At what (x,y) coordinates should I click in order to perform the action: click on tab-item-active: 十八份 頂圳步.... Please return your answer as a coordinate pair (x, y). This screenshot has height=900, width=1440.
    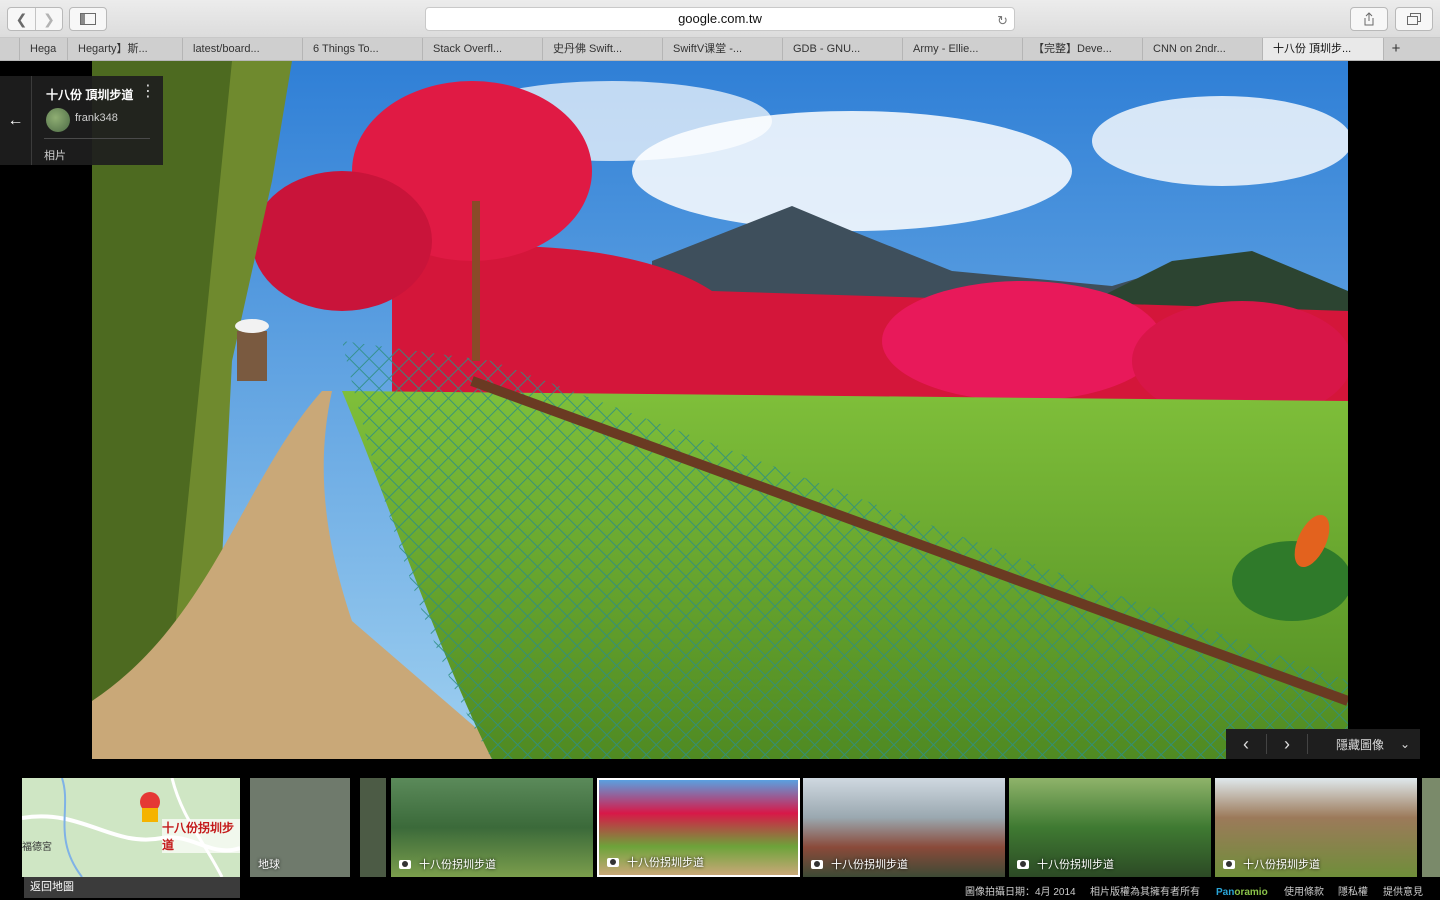
    Looking at the image, I should click on (1323, 49).